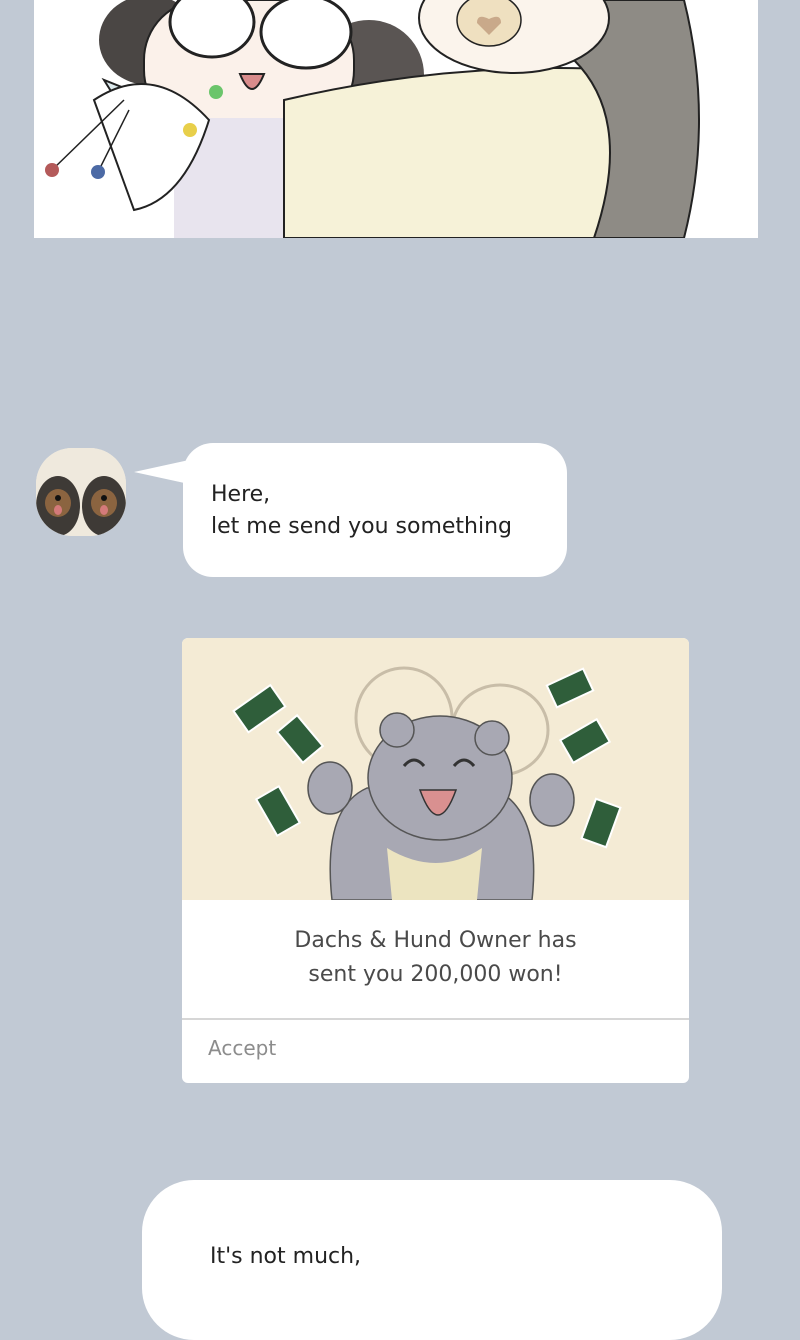 The image size is (800, 1340). Describe the element at coordinates (375, 510) in the screenshot. I see `message-bubble: Here, let me send you something` at that location.